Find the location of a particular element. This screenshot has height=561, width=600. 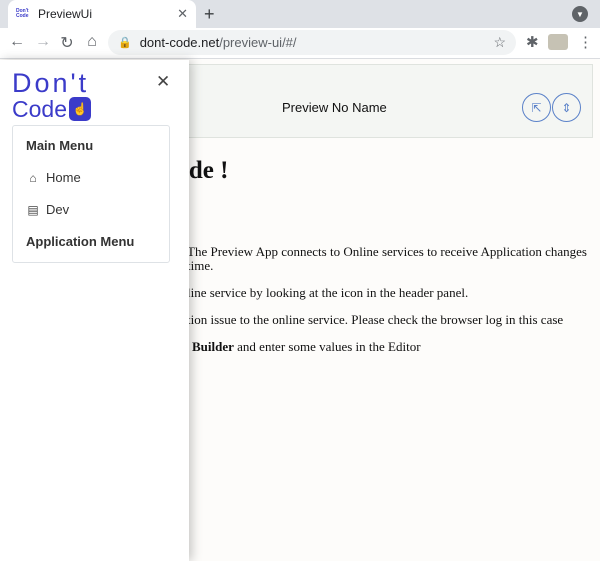

expand-collapse-icon: ⇕ is located at coordinates (566, 107).